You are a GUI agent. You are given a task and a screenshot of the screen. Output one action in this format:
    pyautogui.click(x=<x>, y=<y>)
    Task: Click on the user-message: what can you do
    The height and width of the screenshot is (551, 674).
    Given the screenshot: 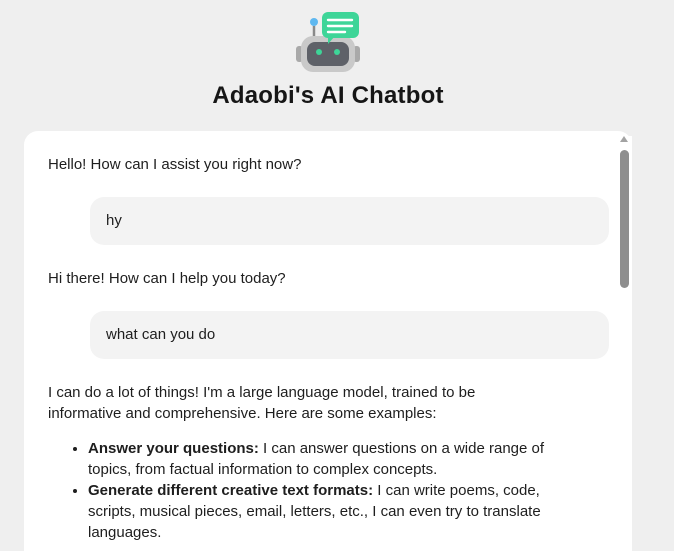 What is the action you would take?
    pyautogui.click(x=349, y=335)
    